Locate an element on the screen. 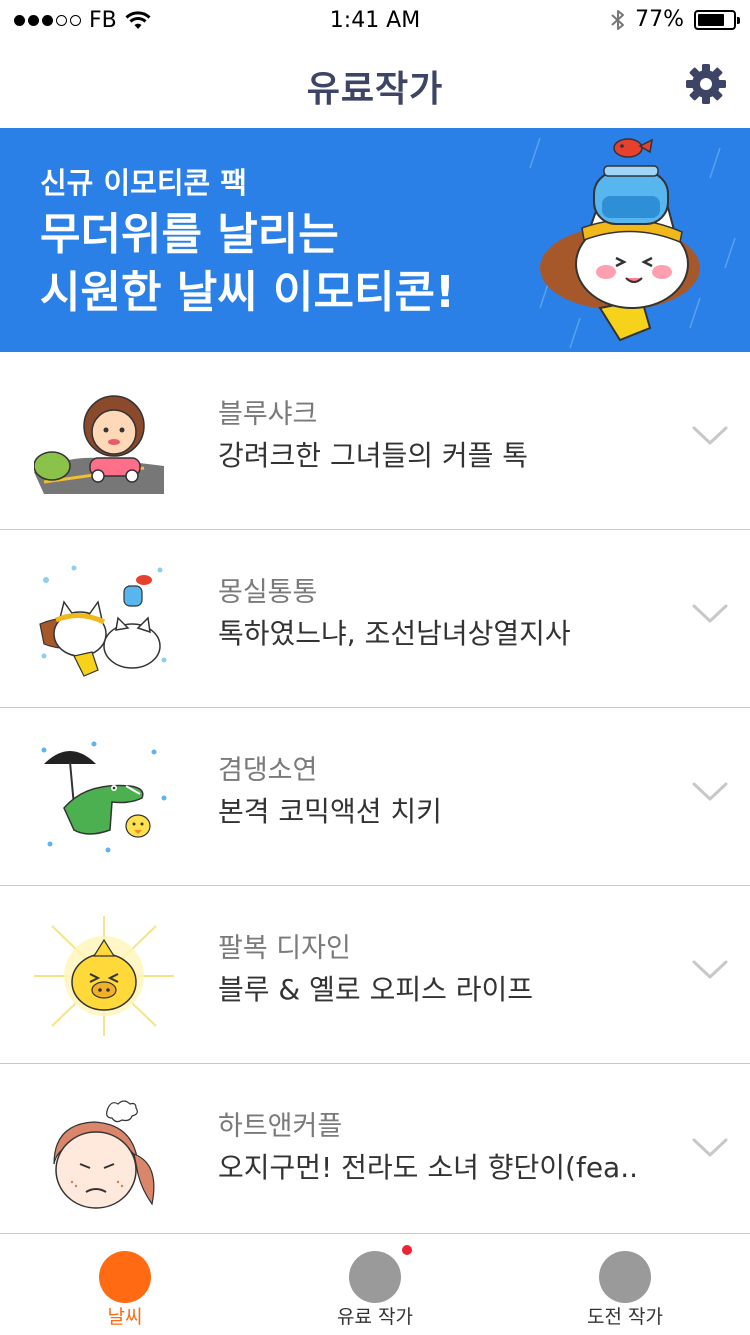 The image size is (750, 1335). tab-label: 유료 작가 is located at coordinates (375, 1317).